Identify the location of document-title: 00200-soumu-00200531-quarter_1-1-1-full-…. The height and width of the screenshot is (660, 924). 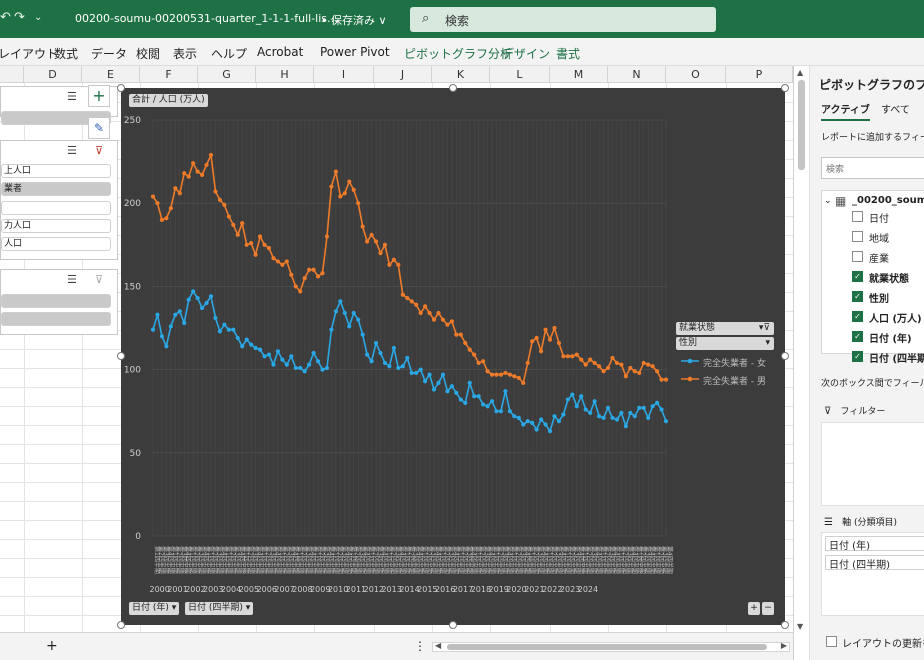
(206, 18).